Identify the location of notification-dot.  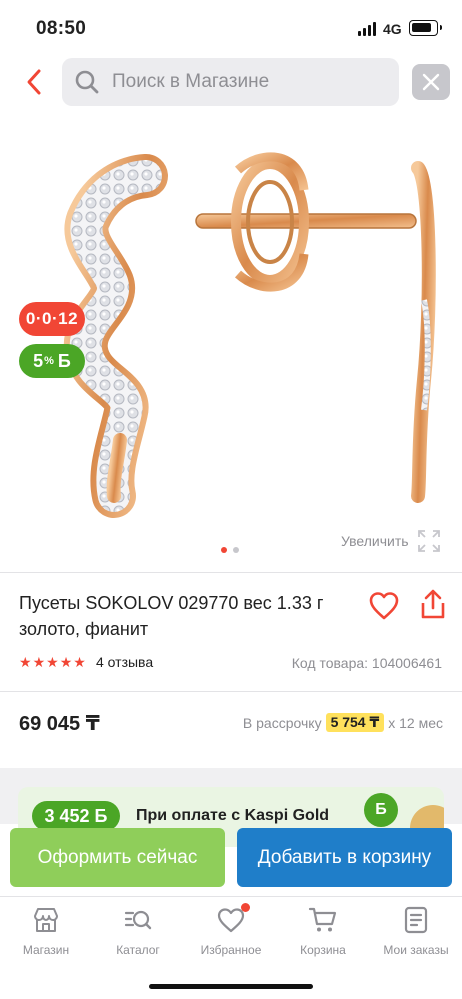
(245, 907).